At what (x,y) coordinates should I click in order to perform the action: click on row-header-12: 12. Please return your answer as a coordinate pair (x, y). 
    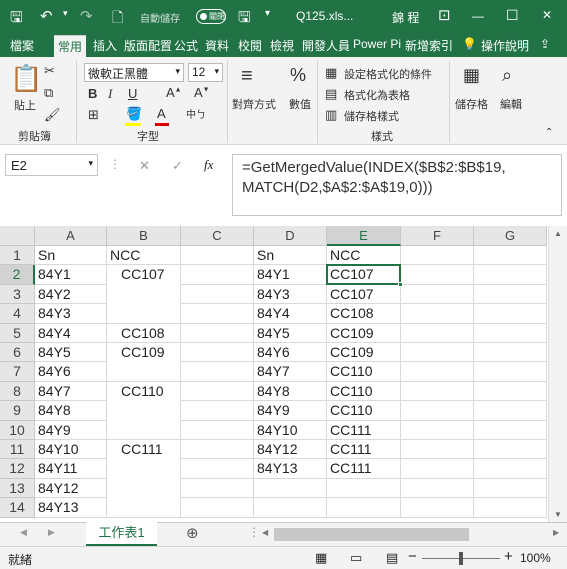
    Looking at the image, I should click on (17, 469).